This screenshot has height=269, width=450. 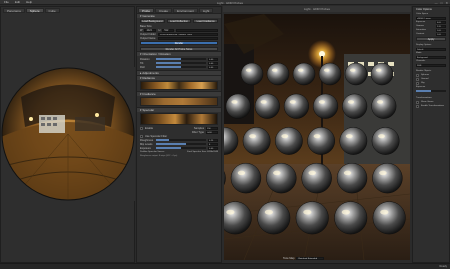 What do you see at coordinates (179, 85) in the screenshot?
I see `radiance-thumbnail` at bounding box center [179, 85].